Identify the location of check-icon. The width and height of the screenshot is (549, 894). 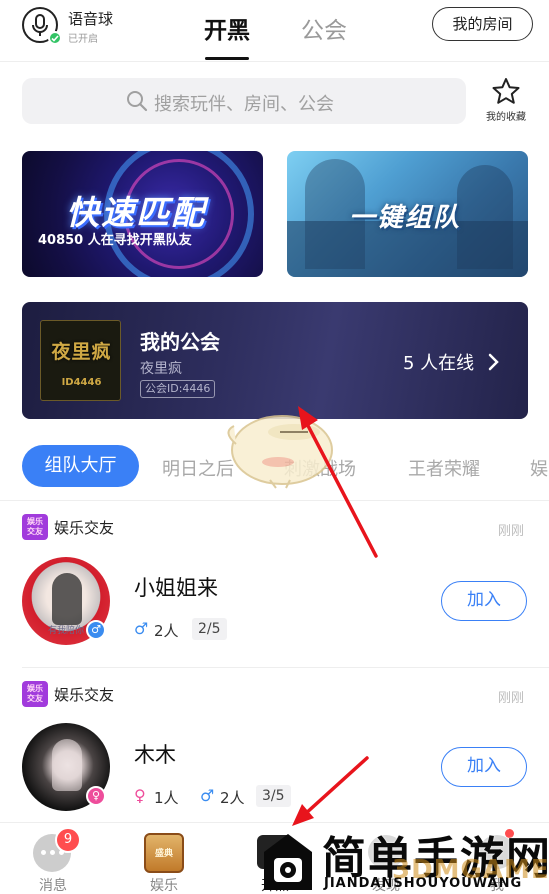
(55, 38).